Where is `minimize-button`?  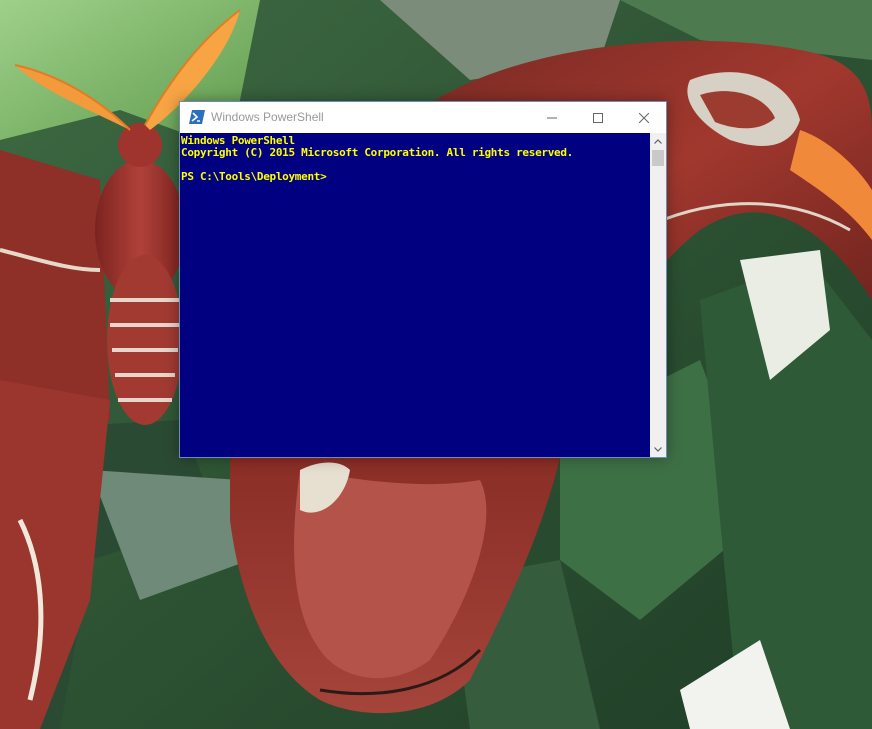
minimize-button is located at coordinates (552, 117).